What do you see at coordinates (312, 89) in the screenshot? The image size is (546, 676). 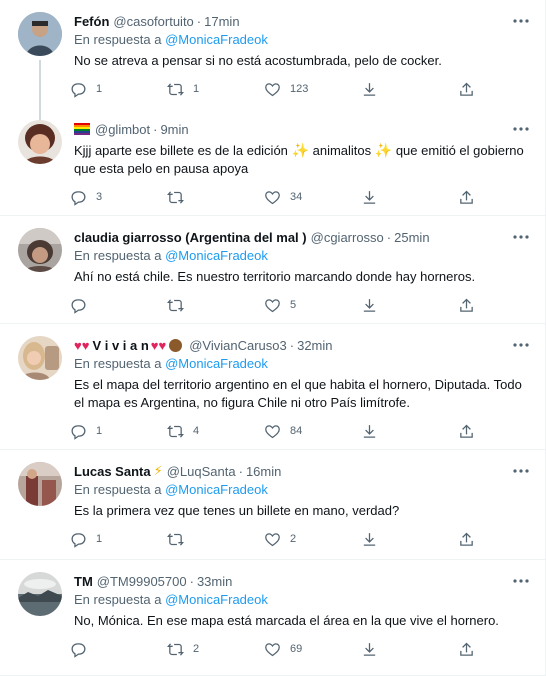 I see `like-button: 123` at bounding box center [312, 89].